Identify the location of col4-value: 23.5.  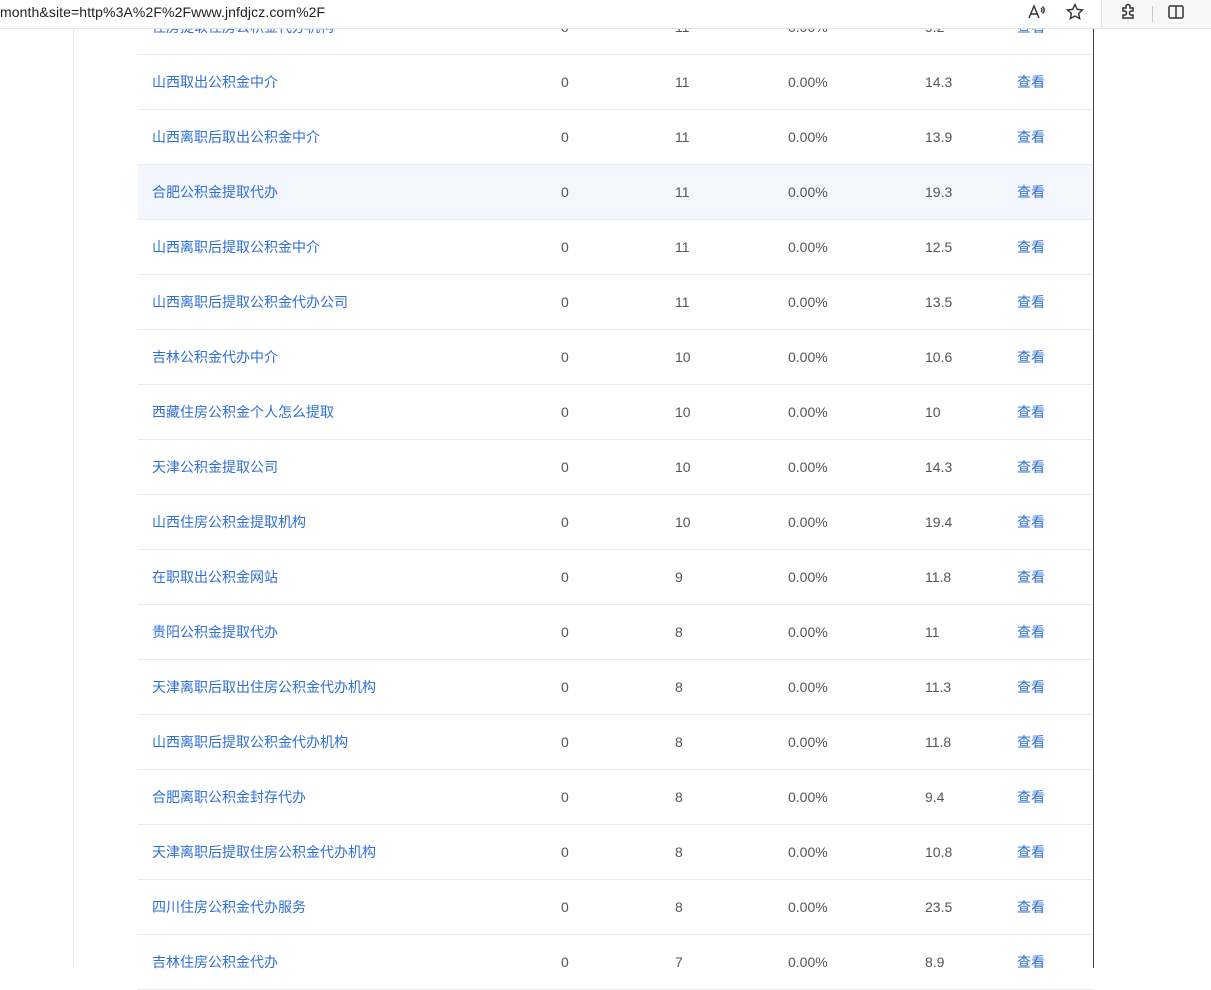
(939, 907).